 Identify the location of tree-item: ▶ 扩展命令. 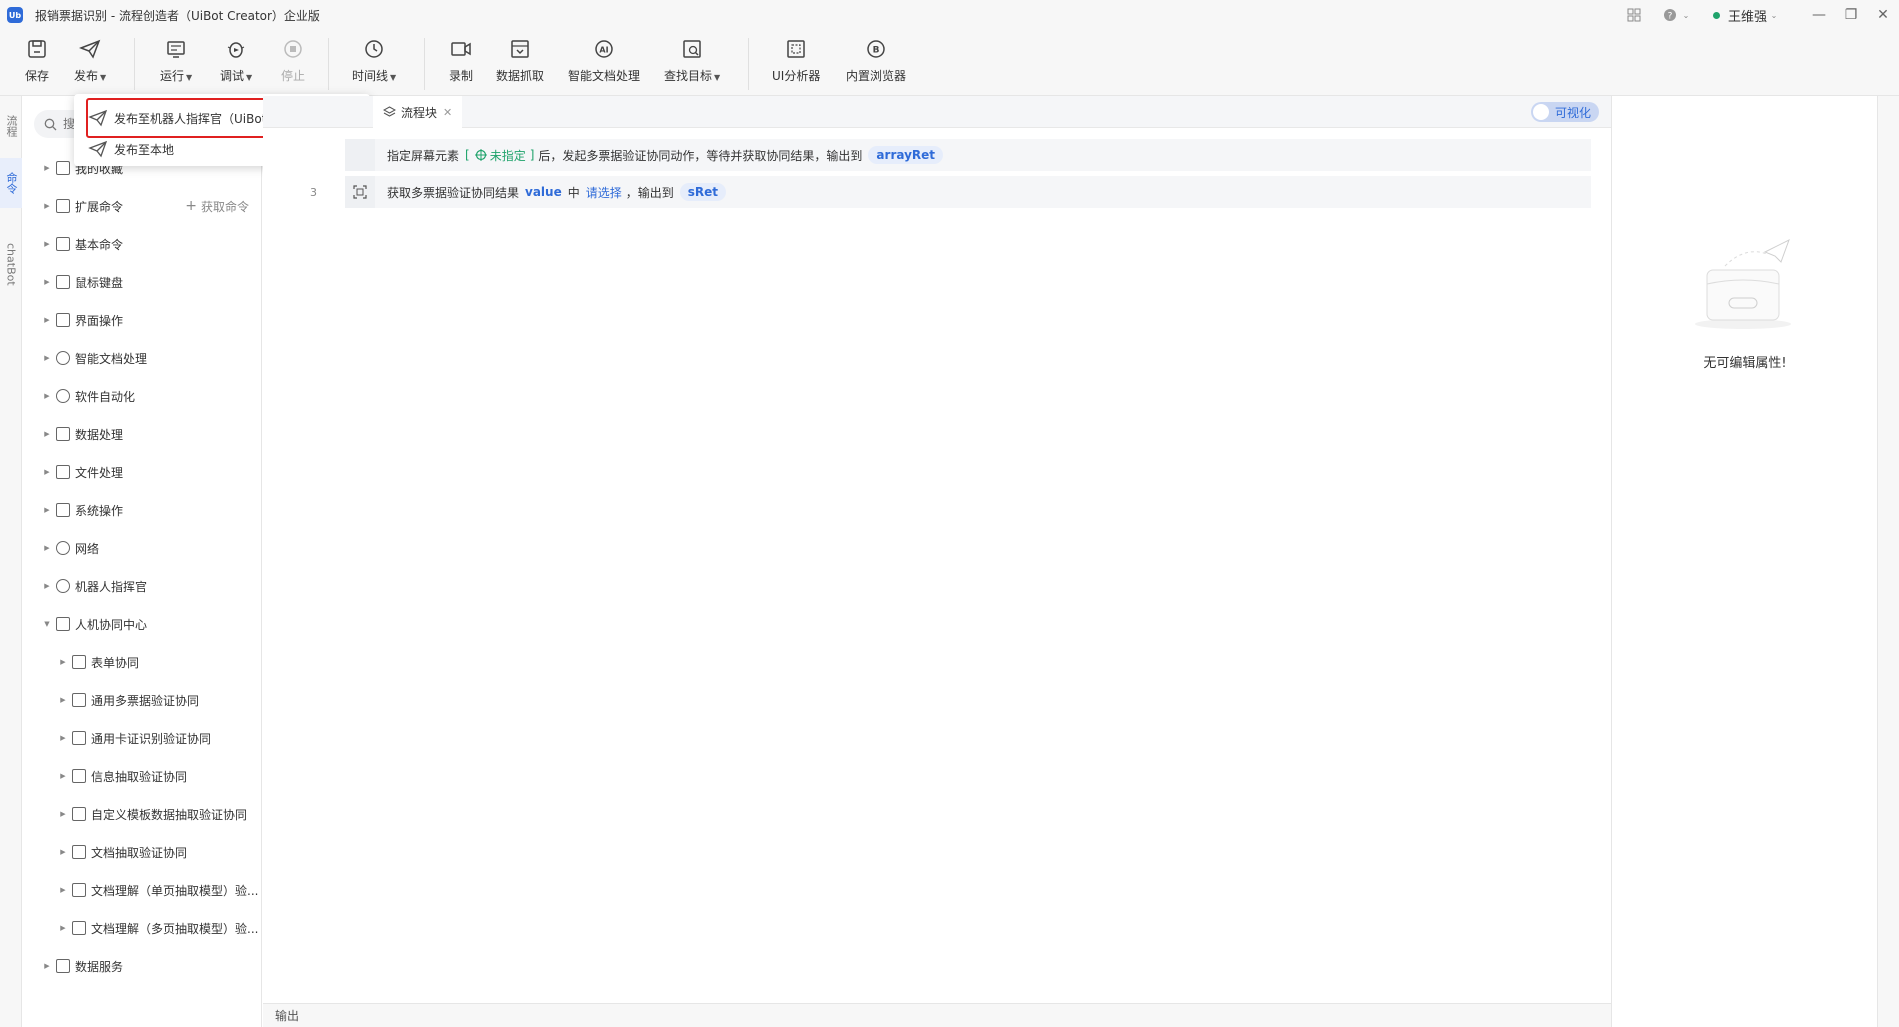
(82, 206).